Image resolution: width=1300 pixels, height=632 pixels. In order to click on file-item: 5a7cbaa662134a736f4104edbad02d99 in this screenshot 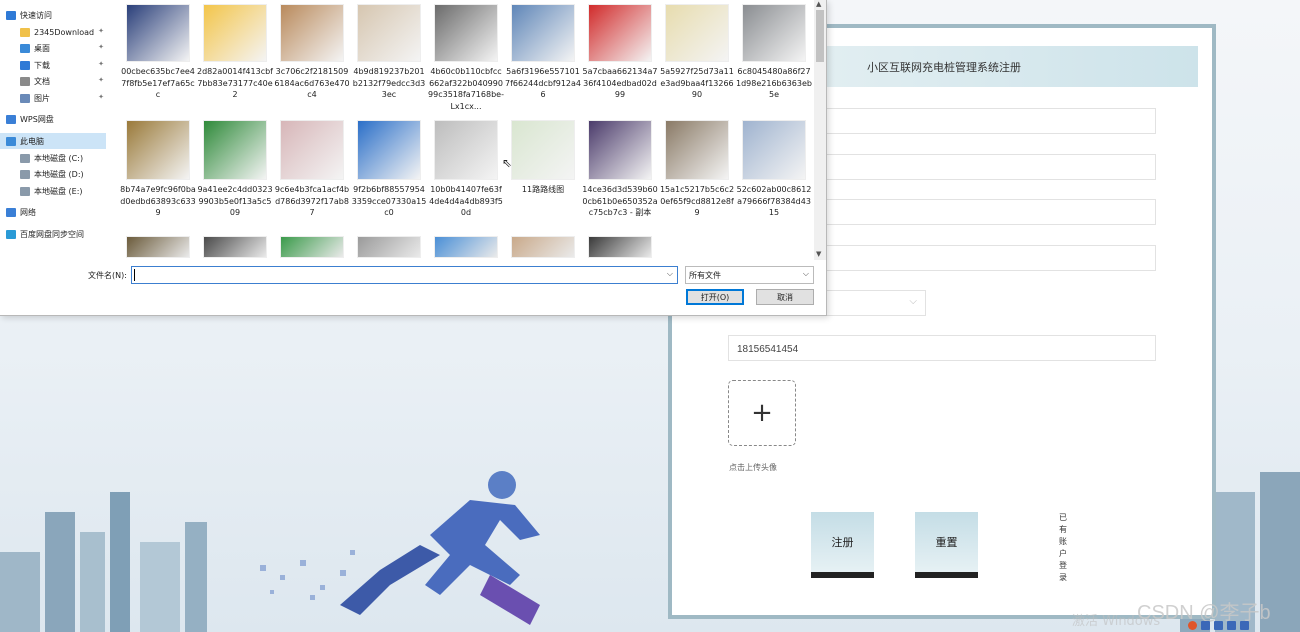, I will do `click(620, 61)`.